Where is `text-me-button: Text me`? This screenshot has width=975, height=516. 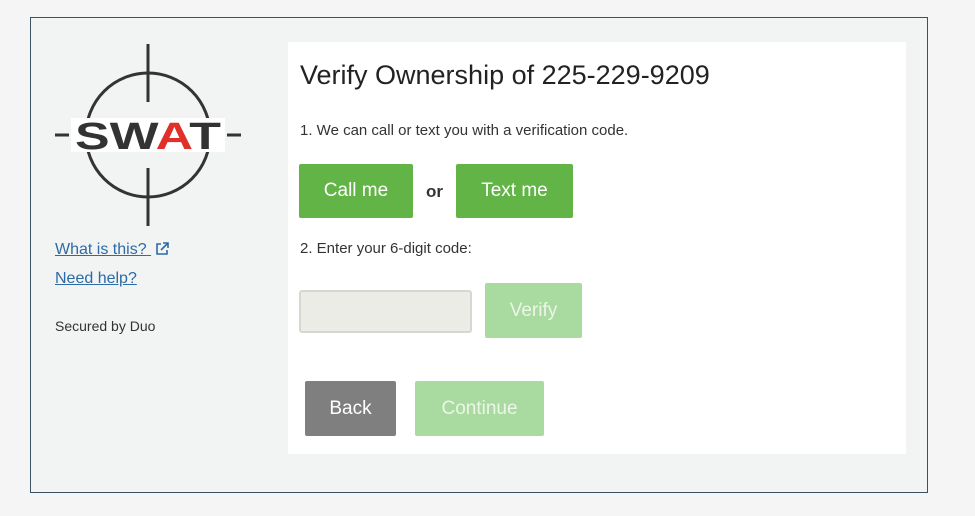 text-me-button: Text me is located at coordinates (514, 191).